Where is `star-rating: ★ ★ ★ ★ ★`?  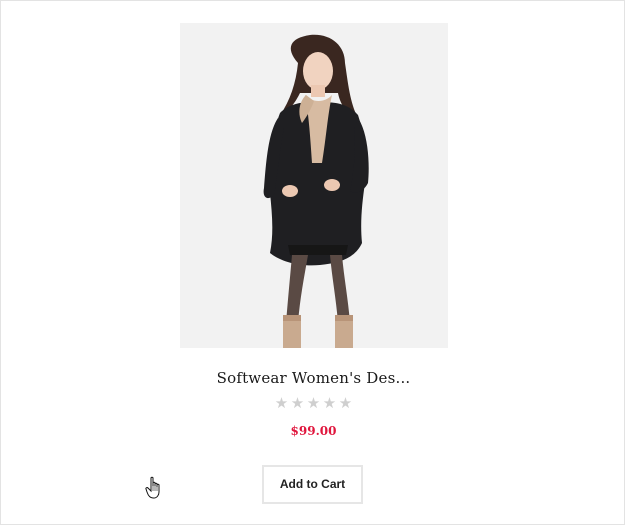 star-rating: ★ ★ ★ ★ ★ is located at coordinates (314, 405).